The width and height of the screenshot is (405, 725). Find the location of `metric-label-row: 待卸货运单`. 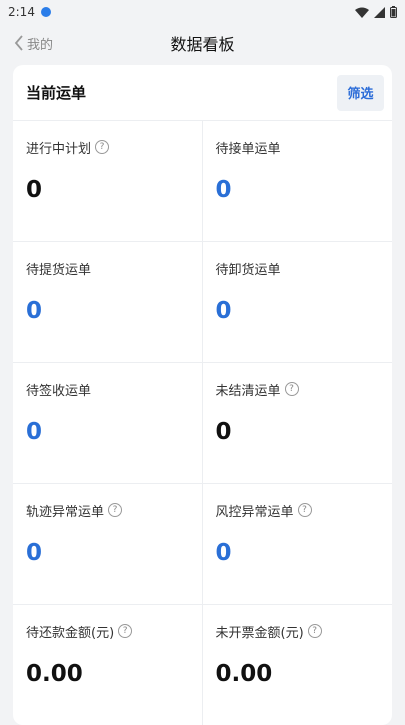

metric-label-row: 待卸货运单 is located at coordinates (297, 269).